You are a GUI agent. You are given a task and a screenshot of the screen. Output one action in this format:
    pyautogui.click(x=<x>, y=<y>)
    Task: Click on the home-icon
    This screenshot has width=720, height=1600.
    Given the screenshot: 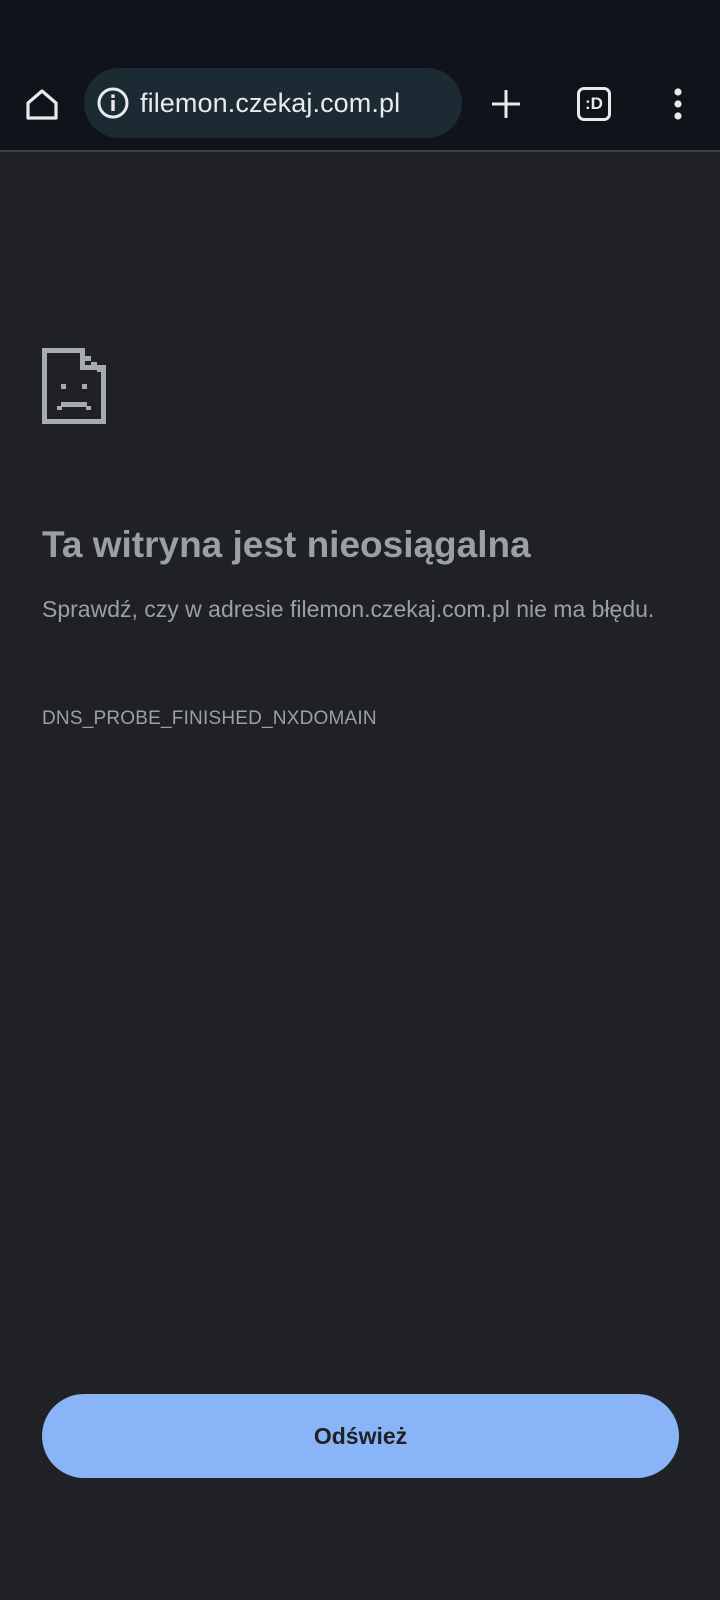 What is the action you would take?
    pyautogui.click(x=42, y=104)
    